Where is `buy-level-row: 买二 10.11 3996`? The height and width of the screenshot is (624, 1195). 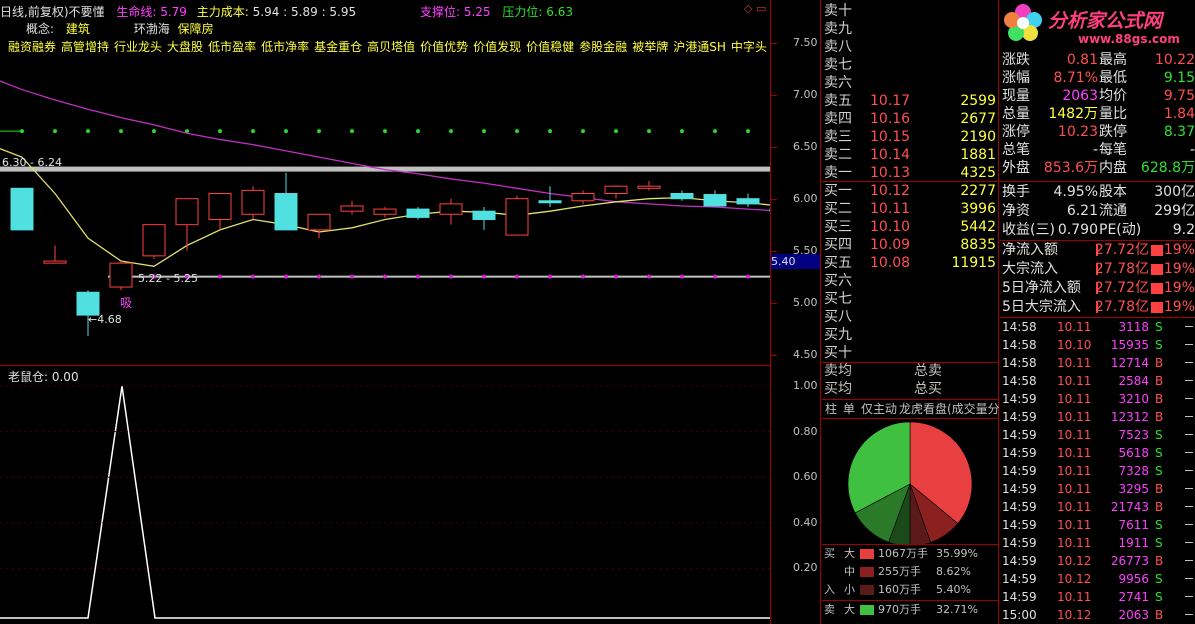
buy-level-row: 买二 10.11 3996 is located at coordinates (910, 209).